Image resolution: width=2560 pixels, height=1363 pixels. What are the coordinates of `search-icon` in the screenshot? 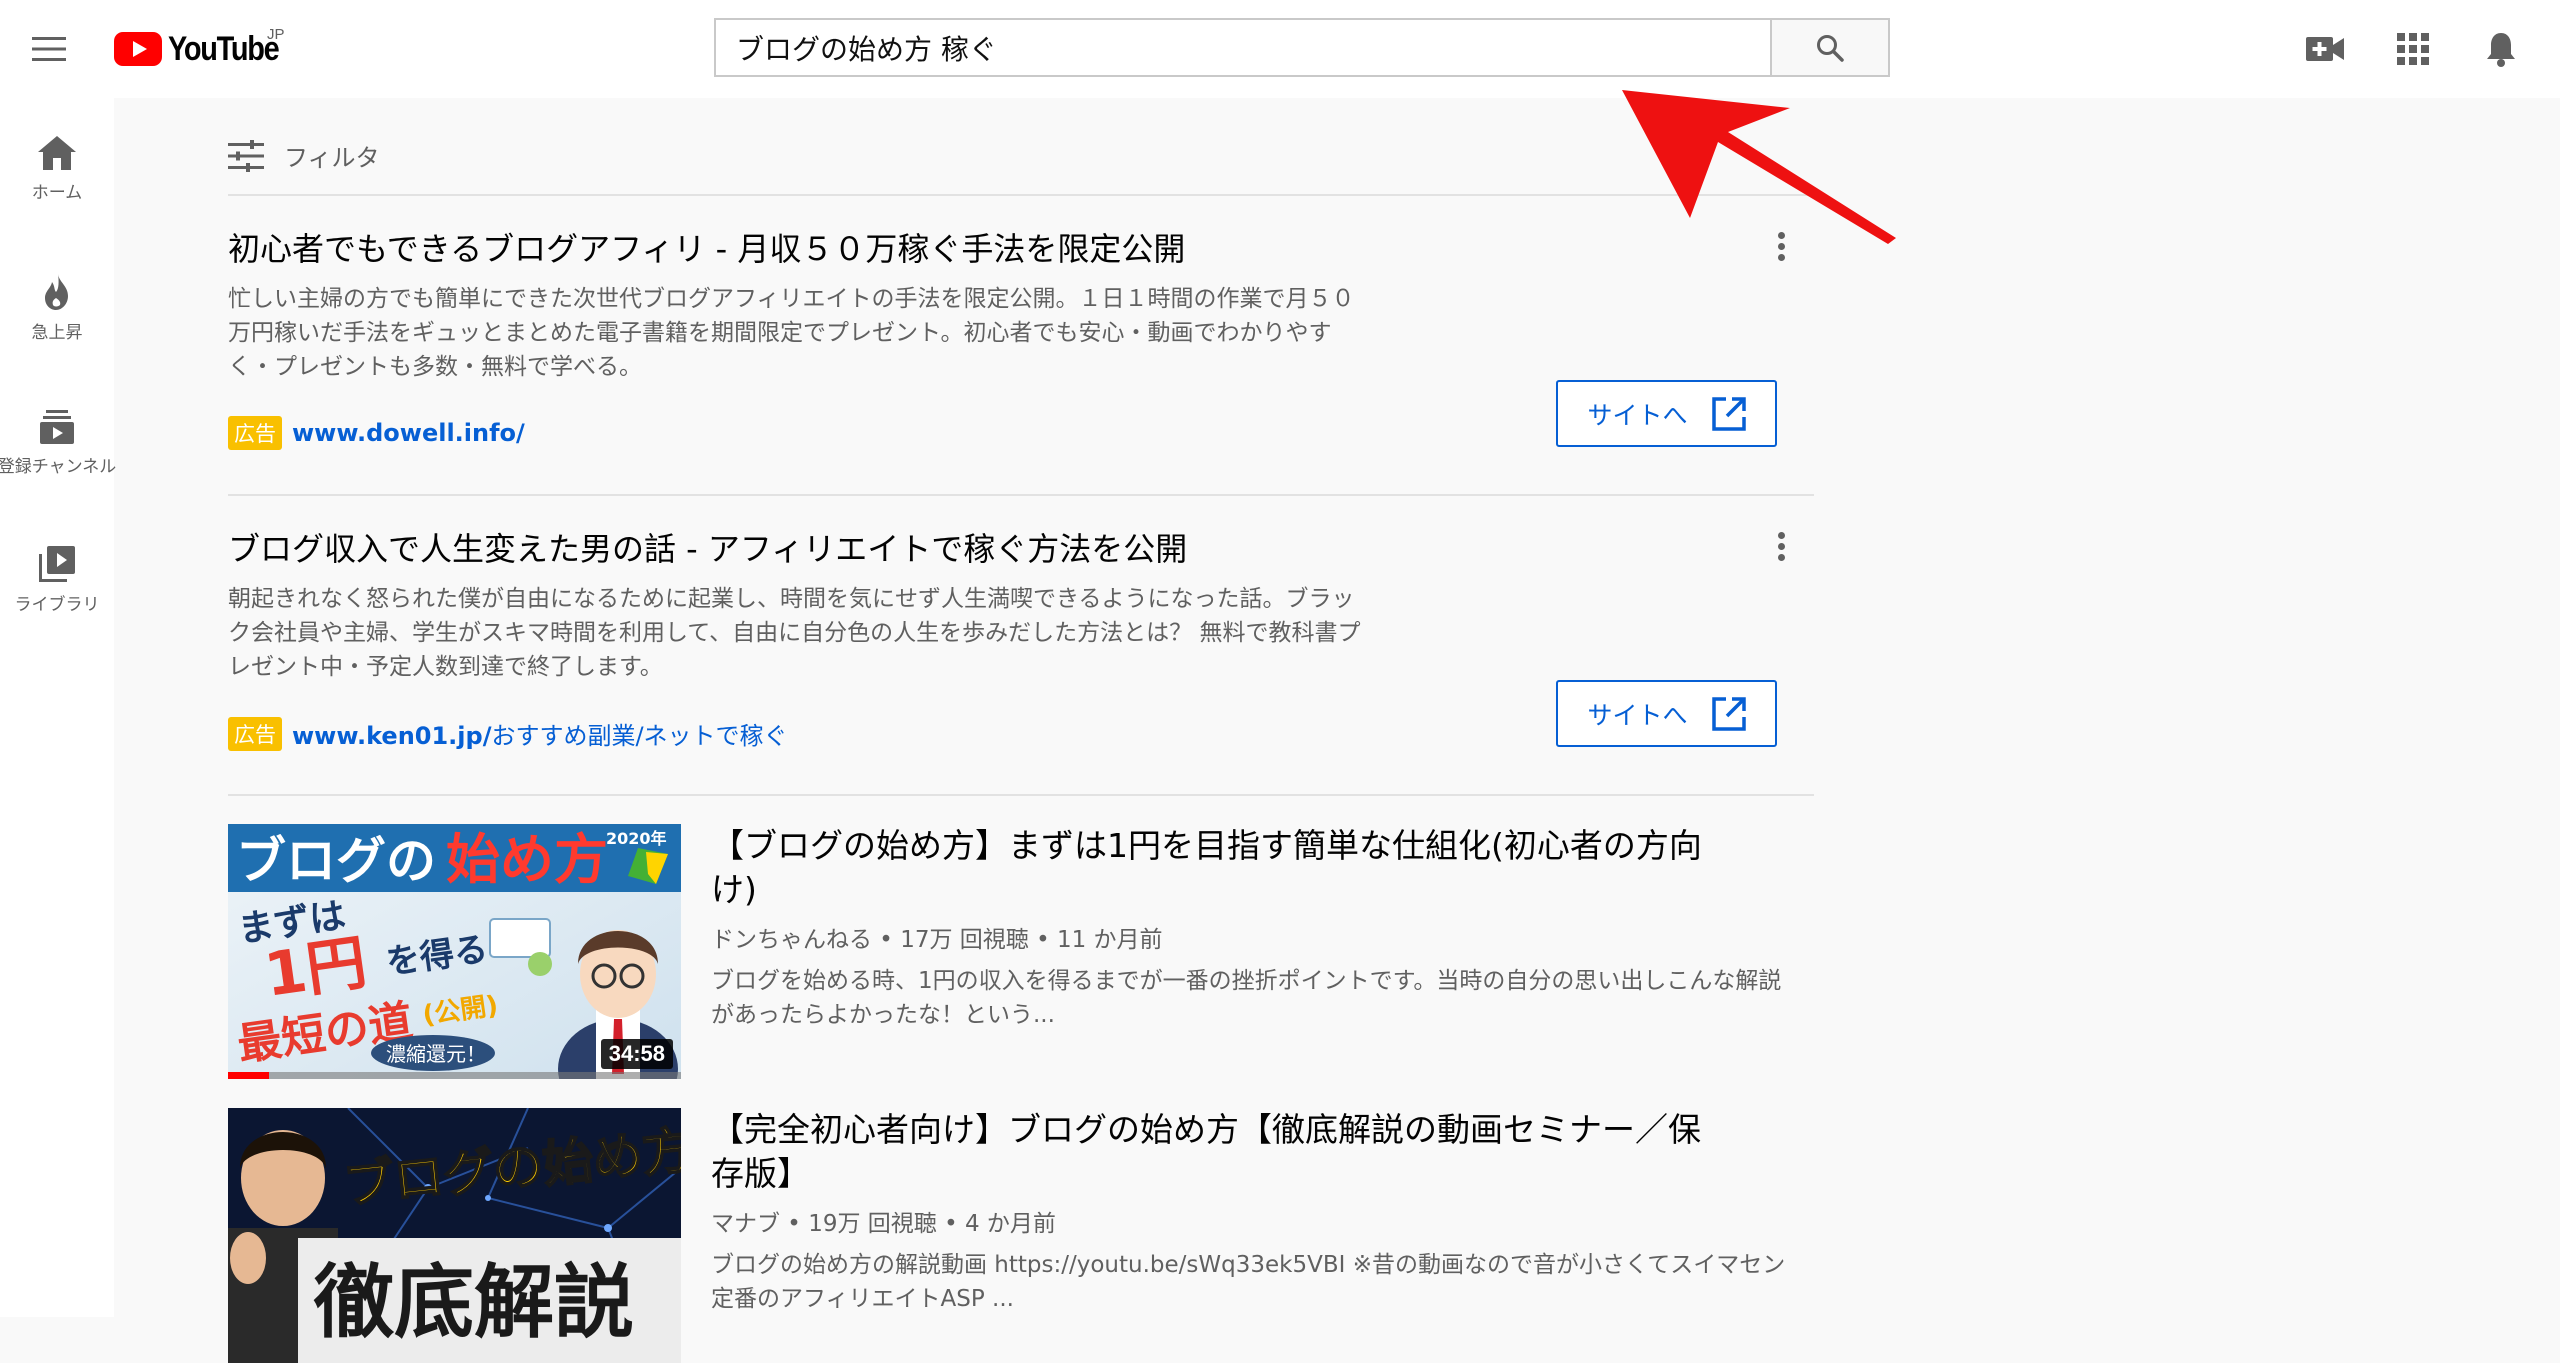 It's located at (1830, 48).